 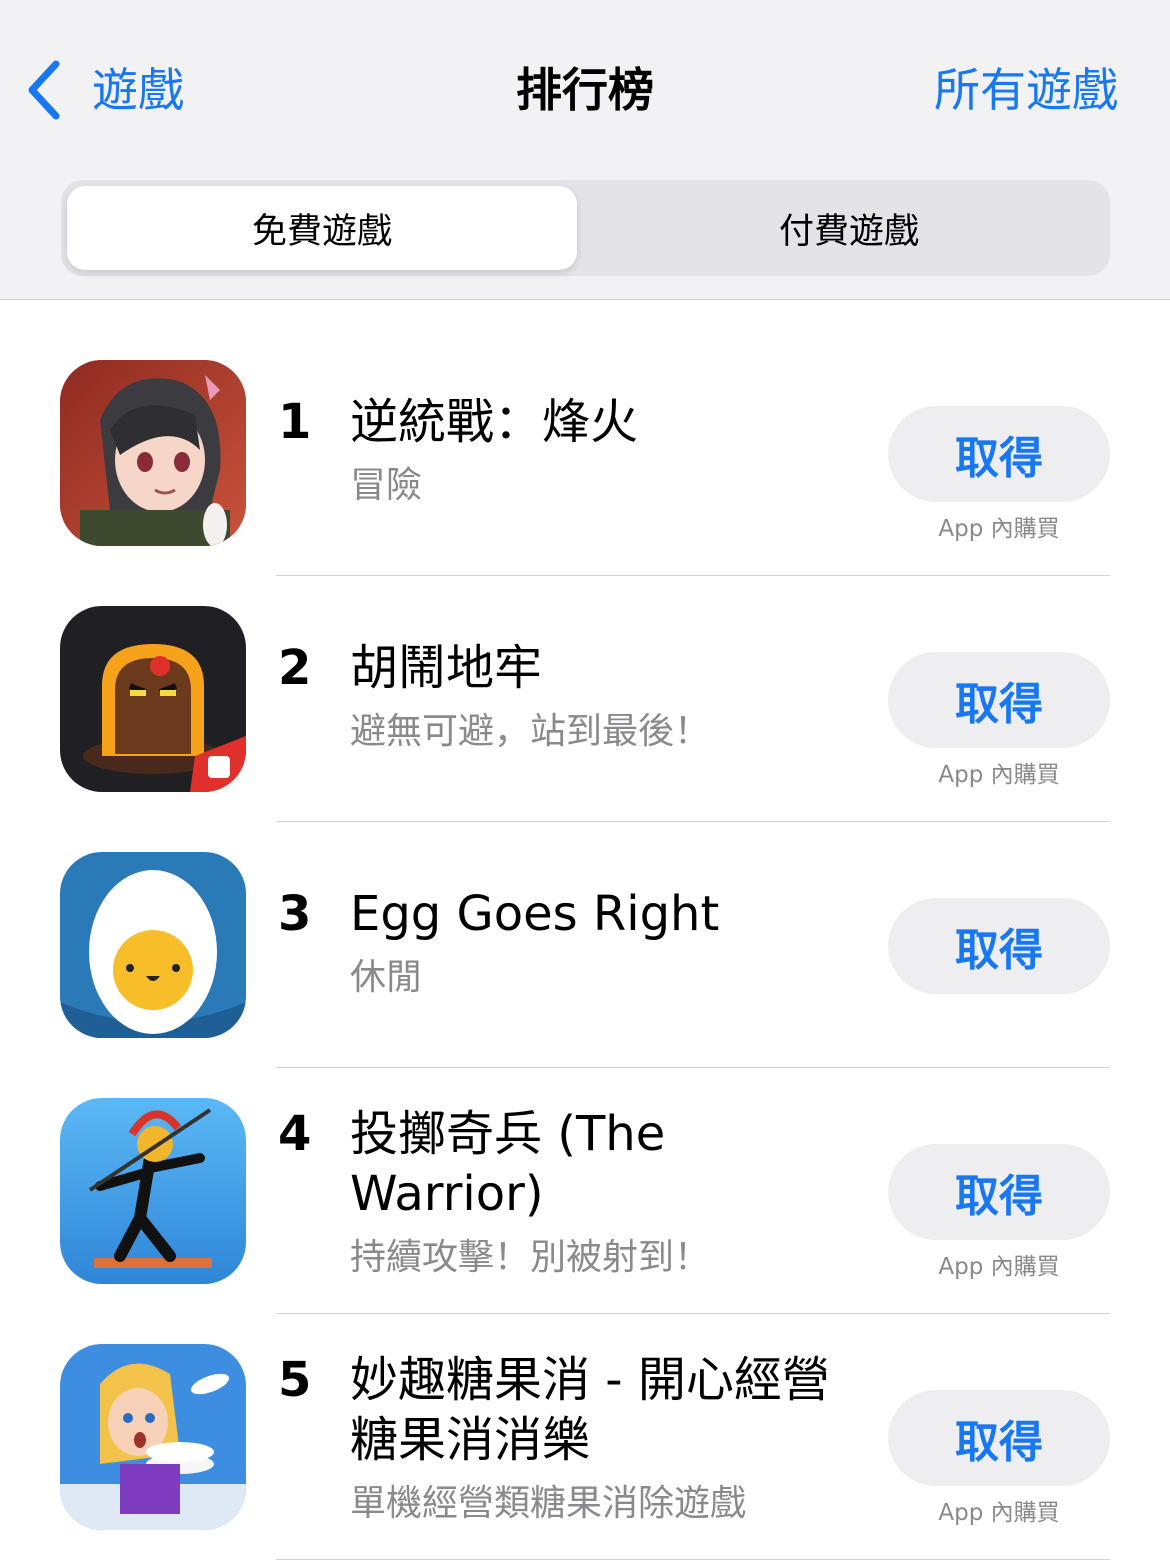 I want to click on chevron-left-icon, so click(x=44, y=90).